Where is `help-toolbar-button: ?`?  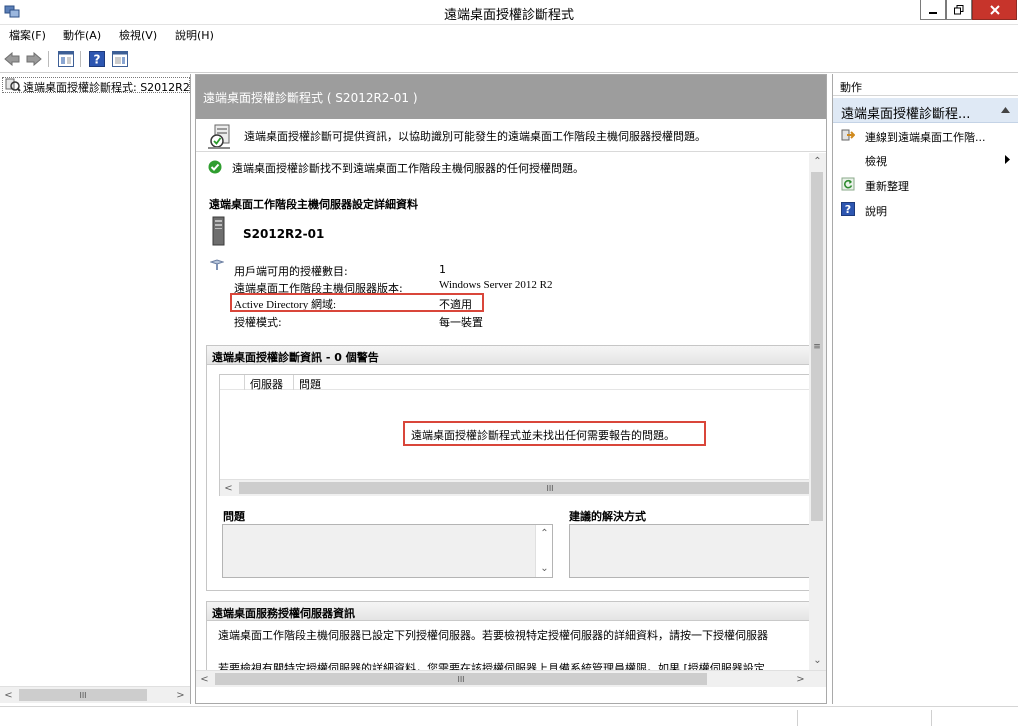
help-toolbar-button: ? is located at coordinates (97, 58).